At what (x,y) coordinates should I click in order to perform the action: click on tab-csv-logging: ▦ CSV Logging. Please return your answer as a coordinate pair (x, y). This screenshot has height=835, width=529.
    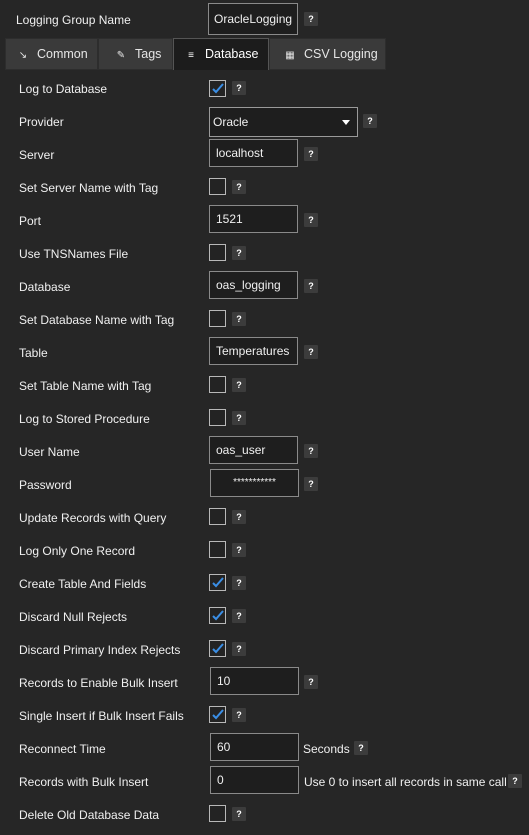
    Looking at the image, I should click on (327, 54).